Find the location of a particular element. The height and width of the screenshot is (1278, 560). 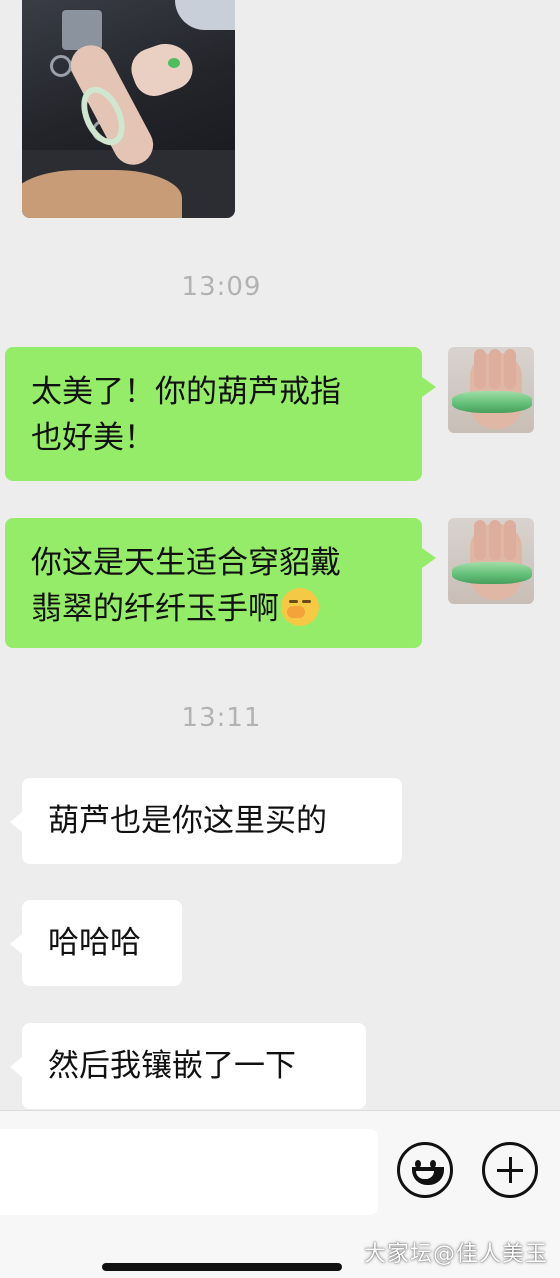

jade-ring is located at coordinates (174, 63).